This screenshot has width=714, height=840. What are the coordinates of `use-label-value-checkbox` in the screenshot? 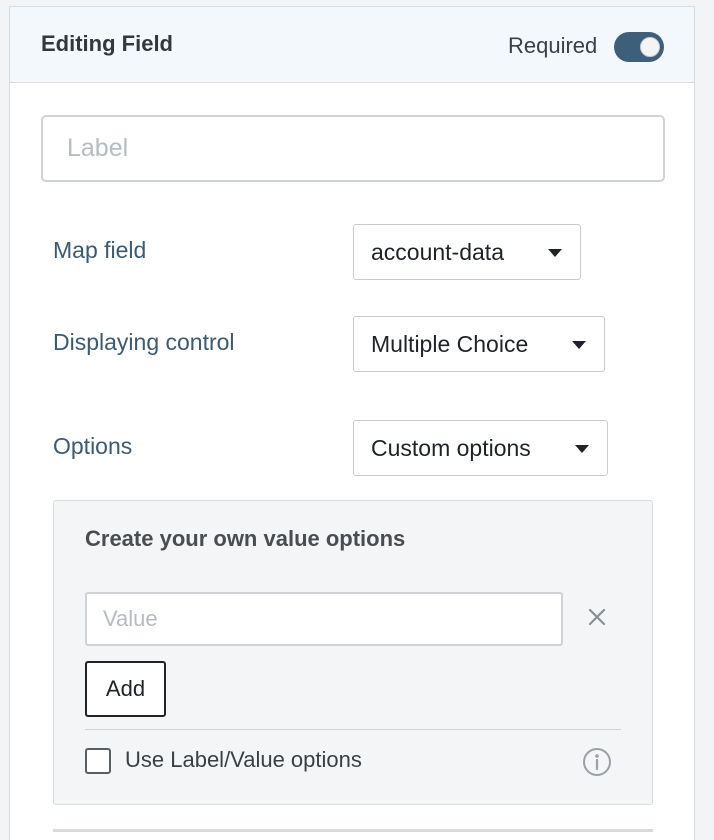 It's located at (98, 761).